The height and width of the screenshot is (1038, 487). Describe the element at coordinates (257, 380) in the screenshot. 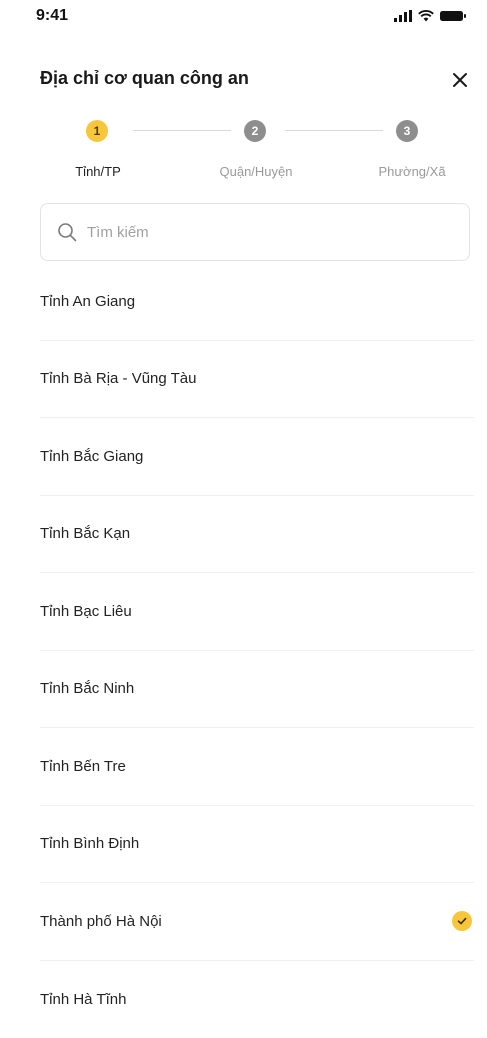

I see `list-item: Tỉnh Bà Rịa - Vũng Tàu` at that location.